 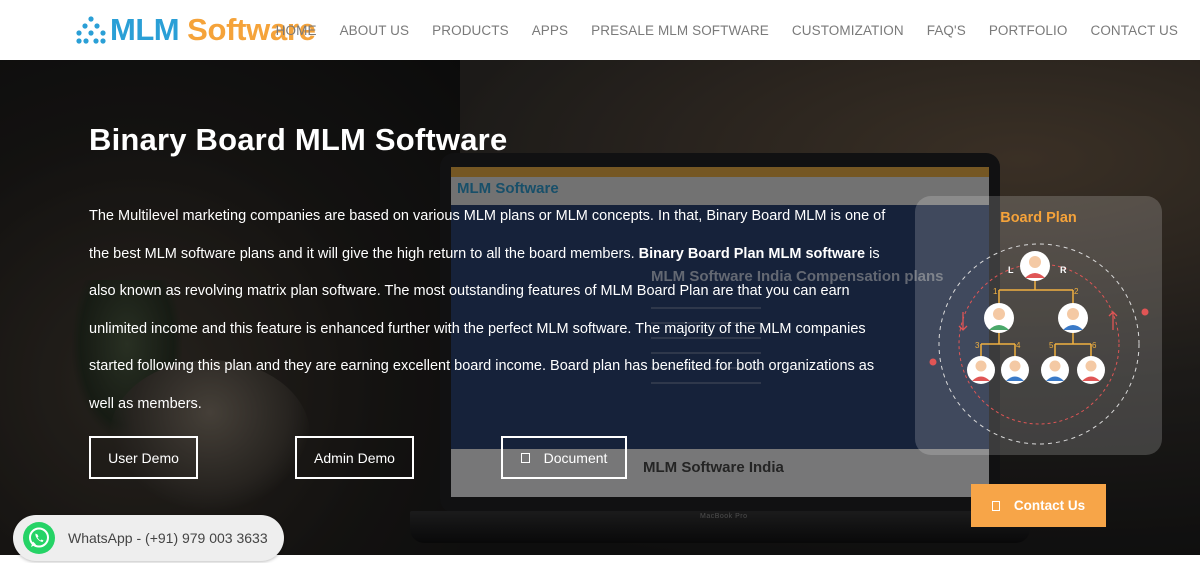 What do you see at coordinates (999, 318) in the screenshot?
I see `avatar-level1-left-icon` at bounding box center [999, 318].